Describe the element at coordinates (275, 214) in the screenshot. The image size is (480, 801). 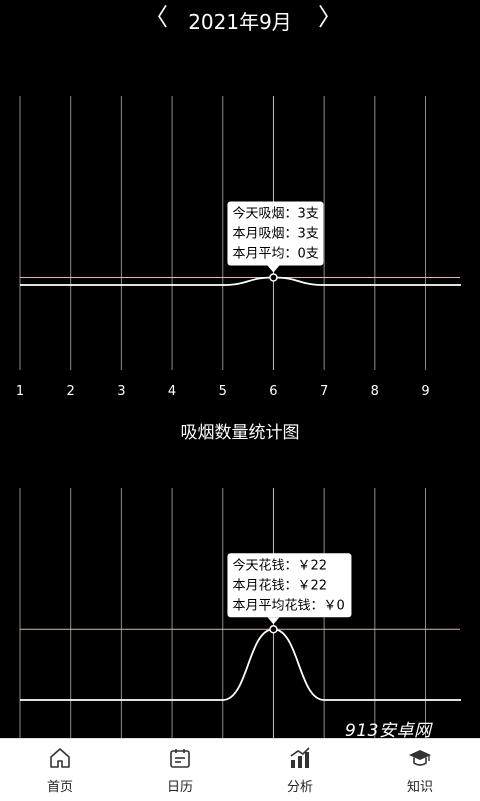
I see `tooltip-line: 今天吸烟：3支` at that location.